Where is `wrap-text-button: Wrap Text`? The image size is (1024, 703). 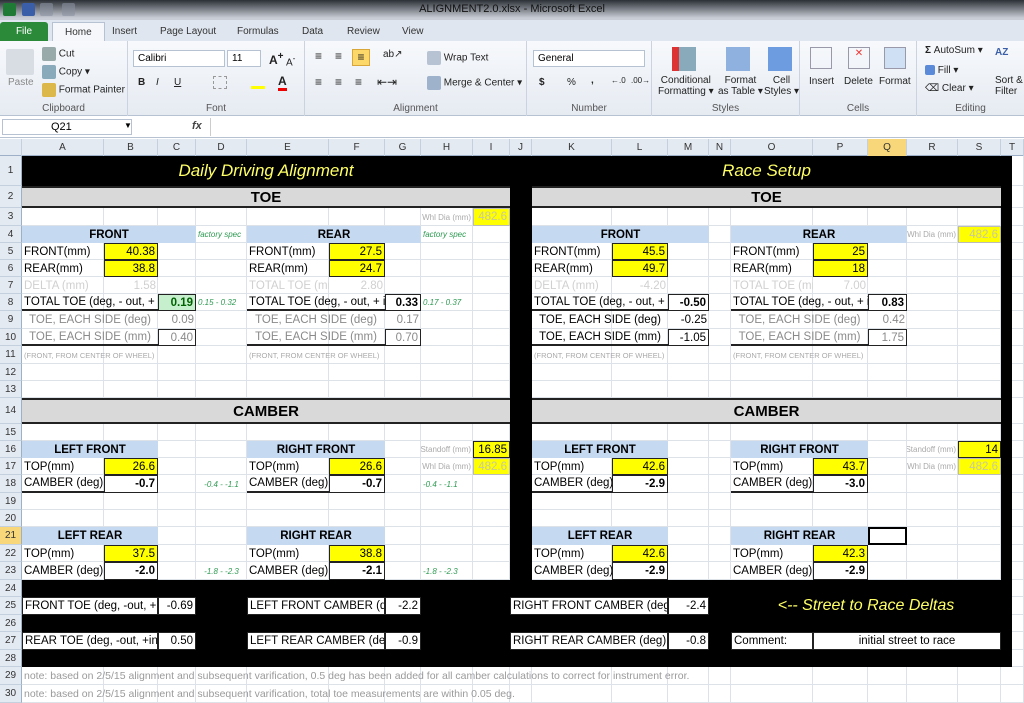 wrap-text-button: Wrap Text is located at coordinates (457, 58).